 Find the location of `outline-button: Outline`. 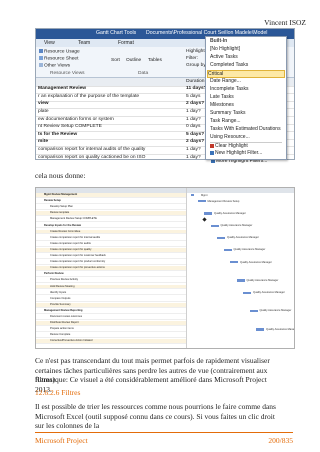

outline-button: Outline is located at coordinates (133, 60).